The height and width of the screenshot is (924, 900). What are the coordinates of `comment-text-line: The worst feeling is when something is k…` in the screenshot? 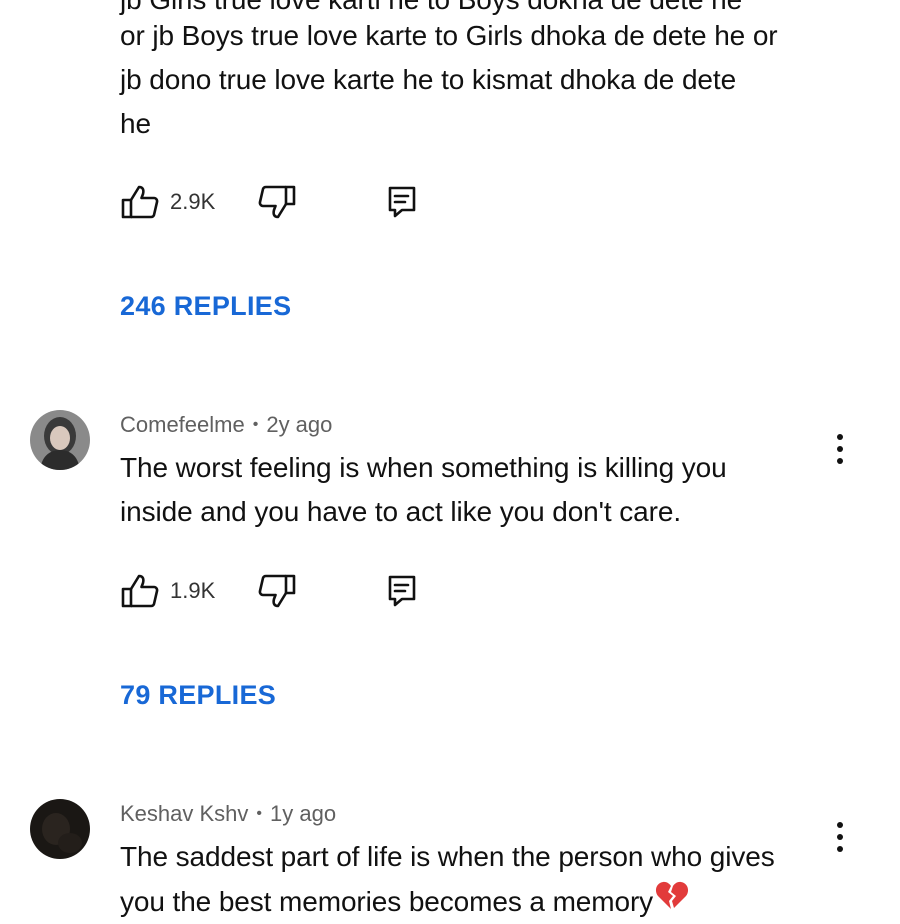 It's located at (423, 467).